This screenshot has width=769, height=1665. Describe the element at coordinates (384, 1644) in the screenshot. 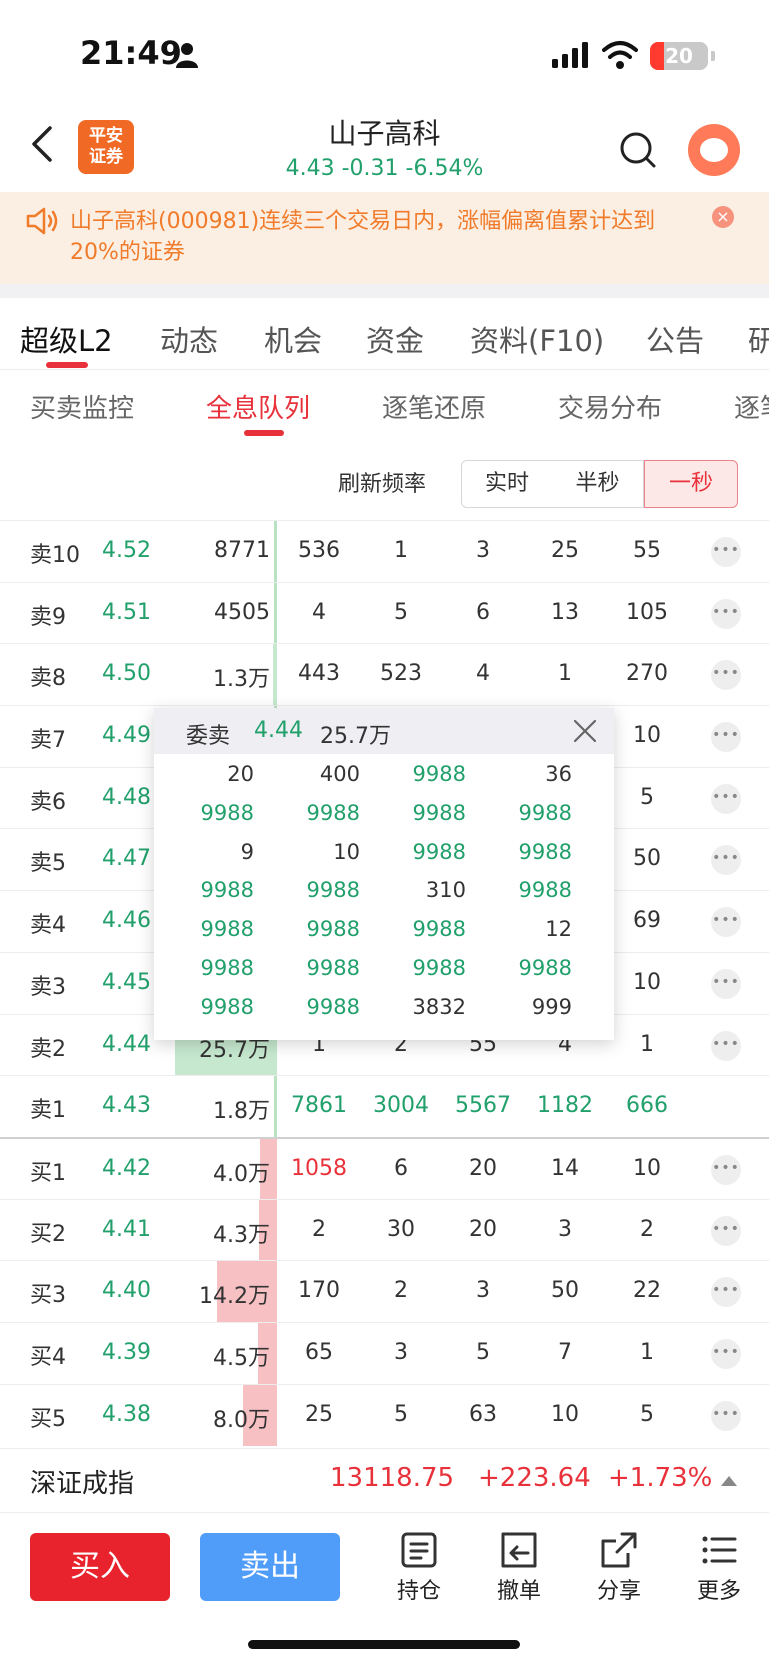

I see `home-indicator` at that location.